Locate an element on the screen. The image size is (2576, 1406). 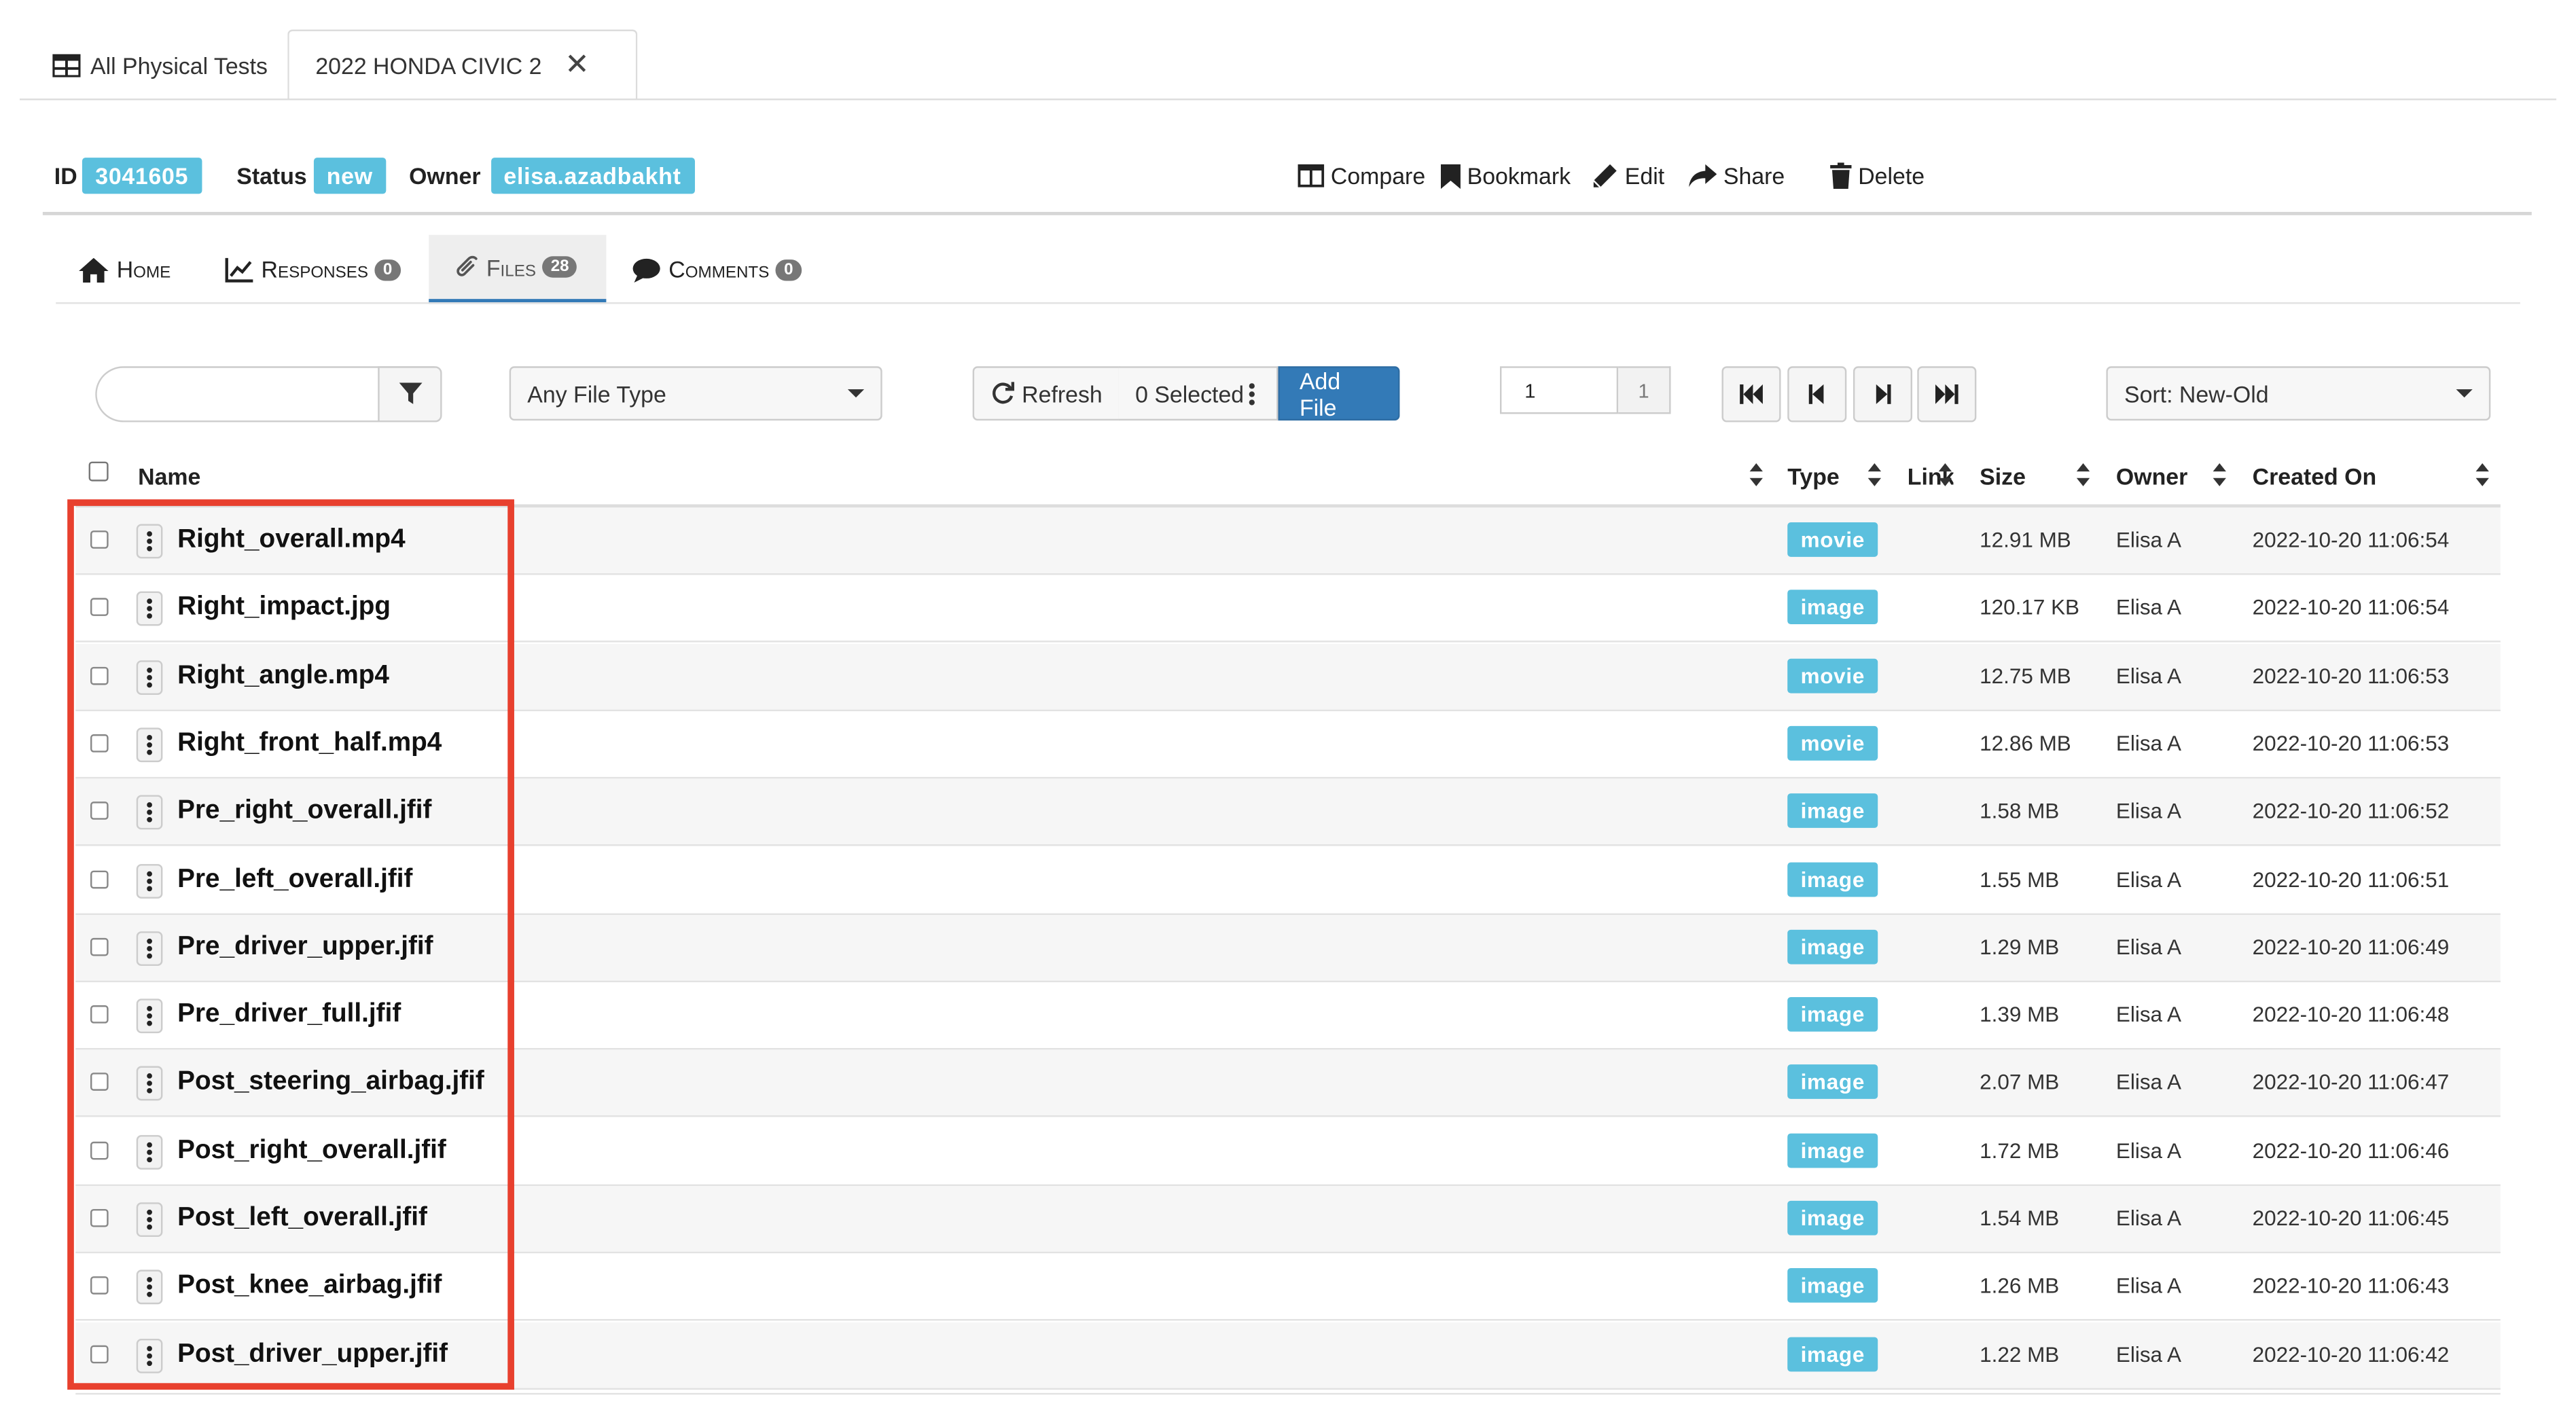
close-icon: ✕ is located at coordinates (577, 65).